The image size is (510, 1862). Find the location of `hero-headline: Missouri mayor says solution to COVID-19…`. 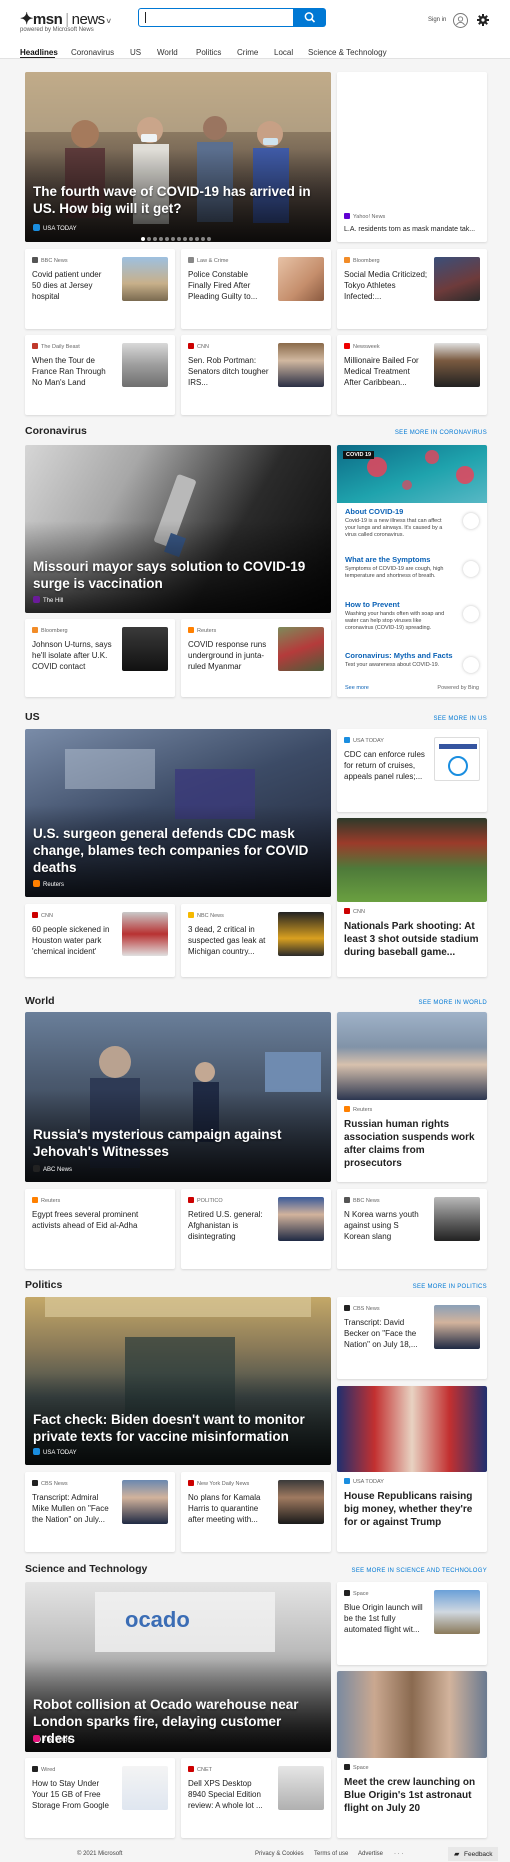

hero-headline: Missouri mayor says solution to COVID-19… is located at coordinates (178, 575).